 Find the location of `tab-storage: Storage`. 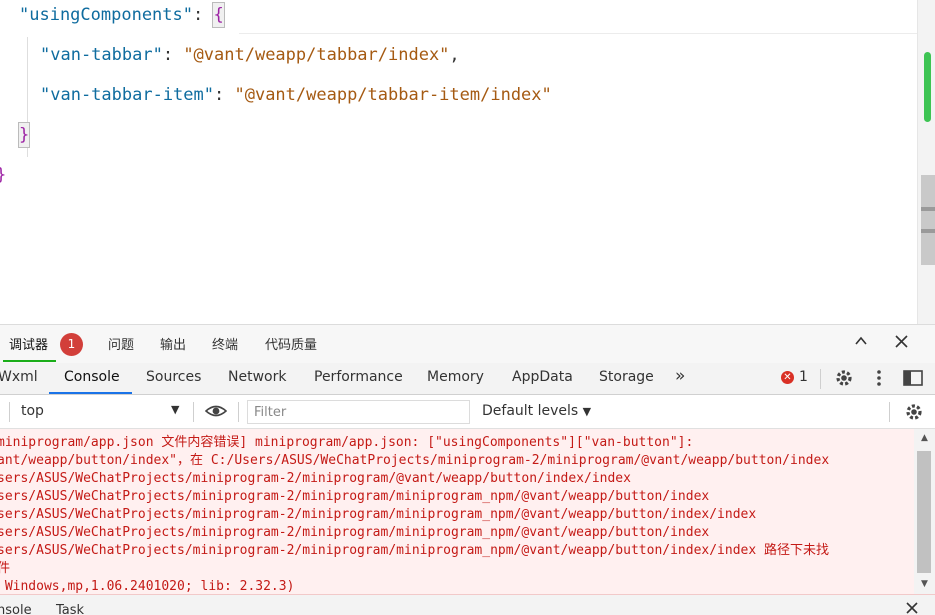

tab-storage: Storage is located at coordinates (626, 377).